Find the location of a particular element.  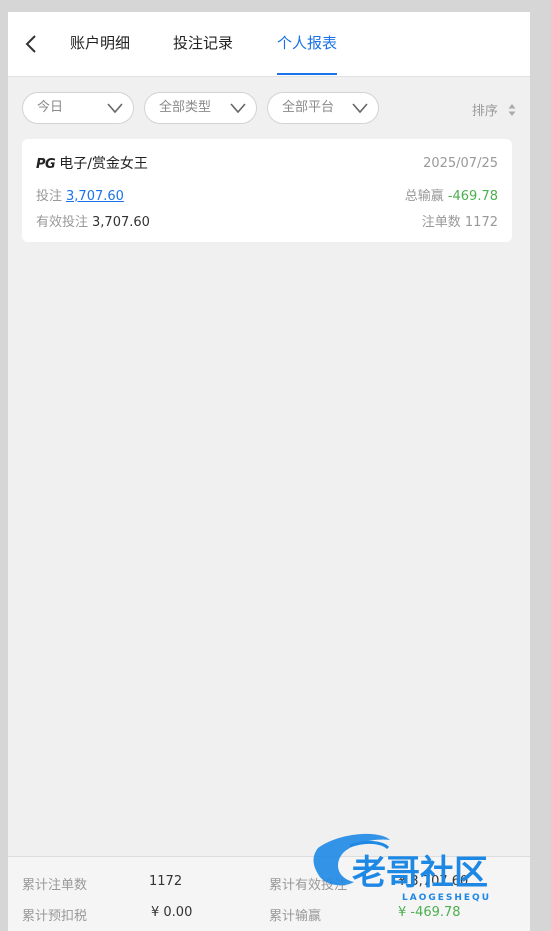

bet-count-row: 注单数 1172 is located at coordinates (460, 220).